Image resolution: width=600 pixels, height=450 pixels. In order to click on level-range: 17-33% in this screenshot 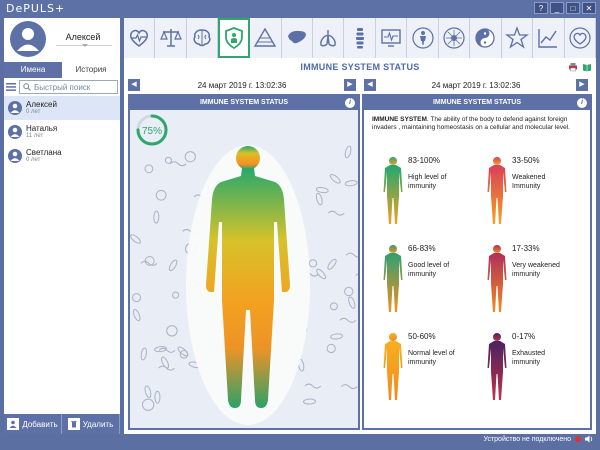, I will do `click(526, 248)`.